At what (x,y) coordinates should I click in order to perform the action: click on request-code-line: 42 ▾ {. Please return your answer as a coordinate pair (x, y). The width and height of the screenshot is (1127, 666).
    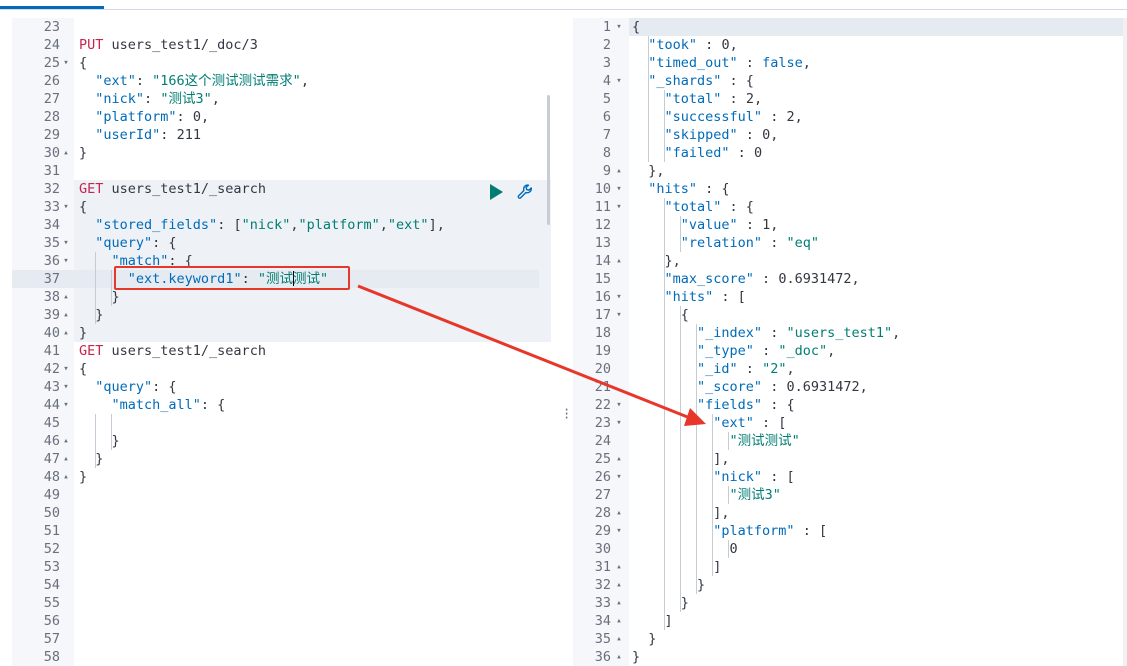
    Looking at the image, I should click on (282, 369).